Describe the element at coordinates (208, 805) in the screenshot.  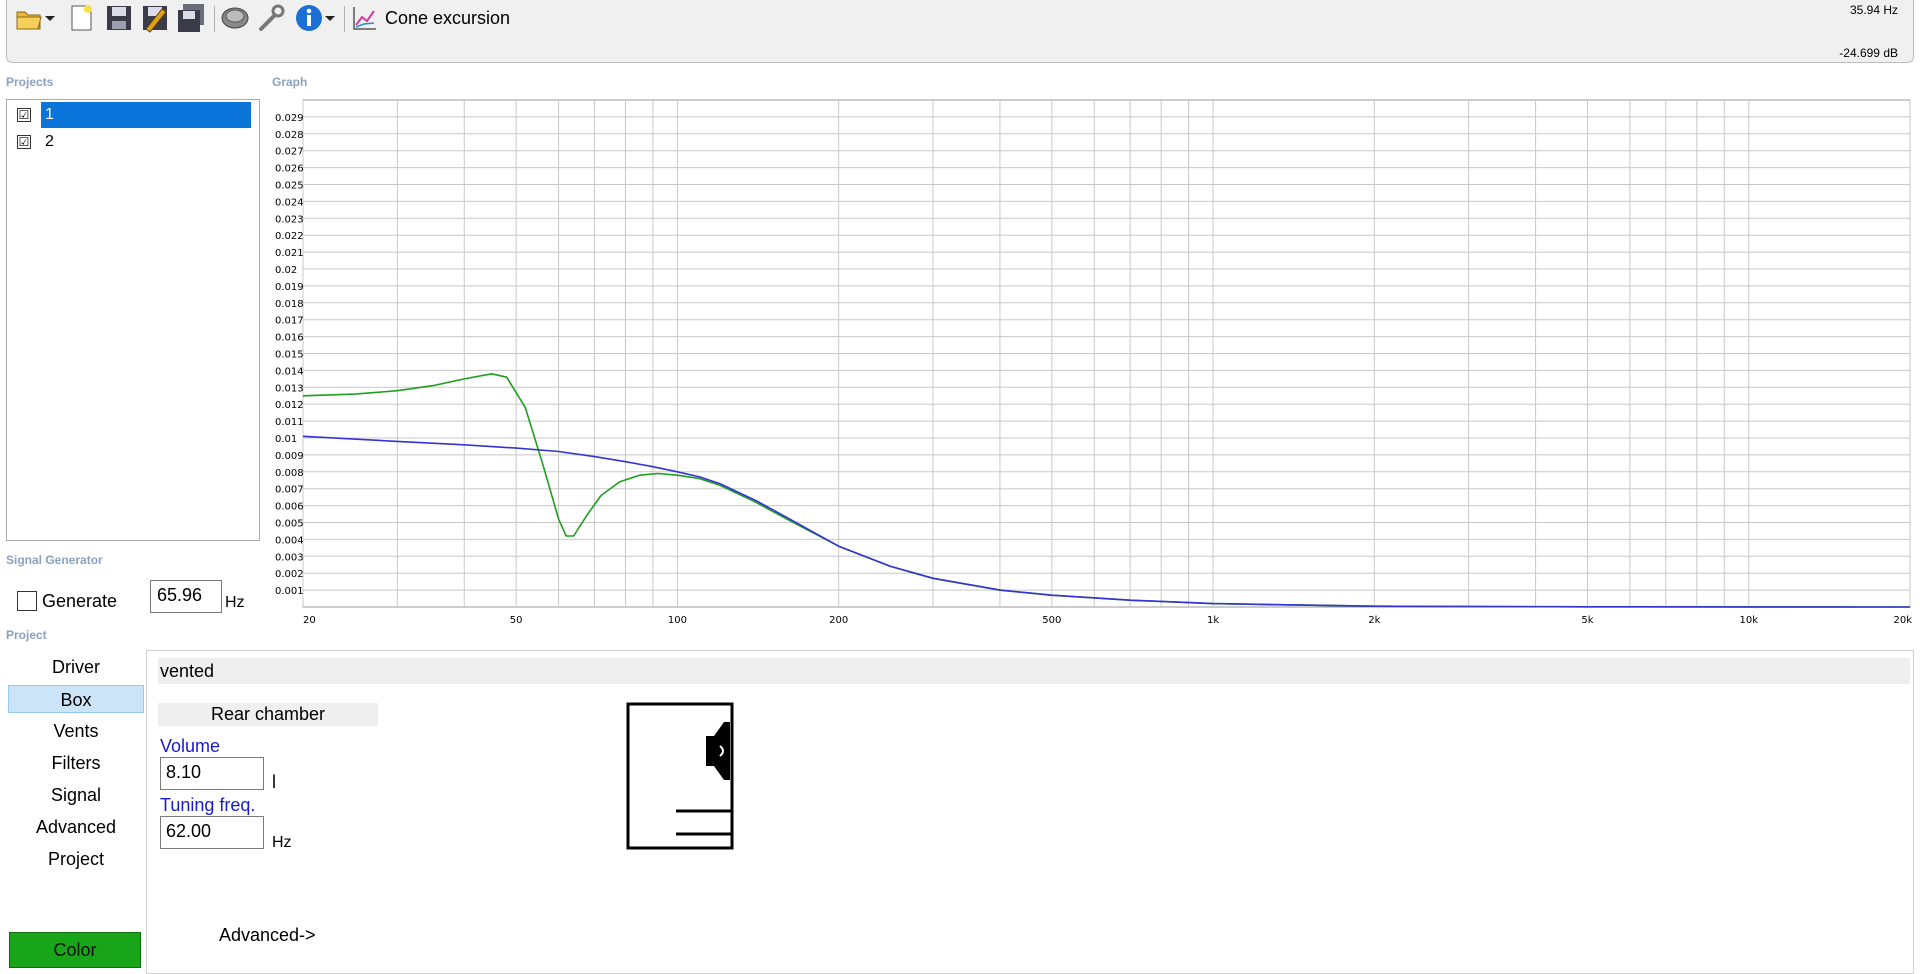
I see `tuning-freq-label: Tuning freq.` at that location.